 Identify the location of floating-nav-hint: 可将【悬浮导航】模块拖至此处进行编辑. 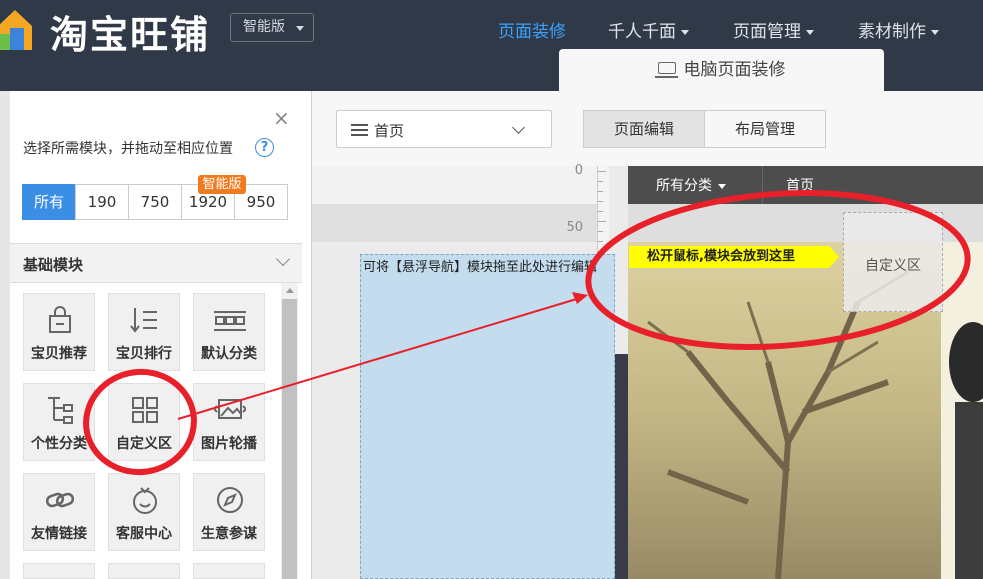
(488, 267).